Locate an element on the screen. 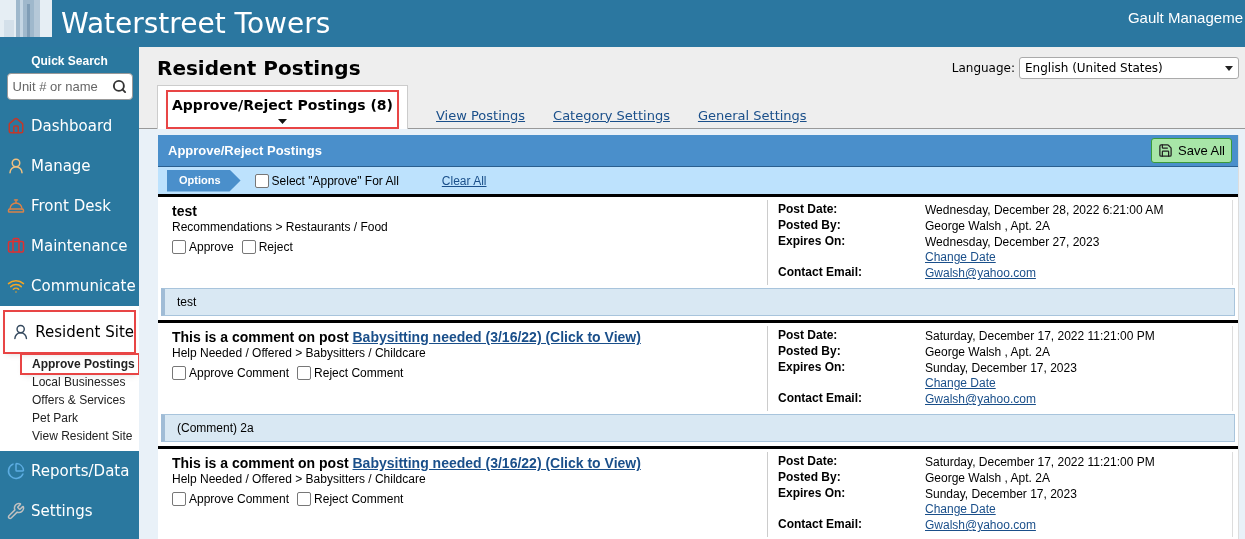 The image size is (1245, 539). posting-category: Recommendations > Restaurants / Food is located at coordinates (280, 227).